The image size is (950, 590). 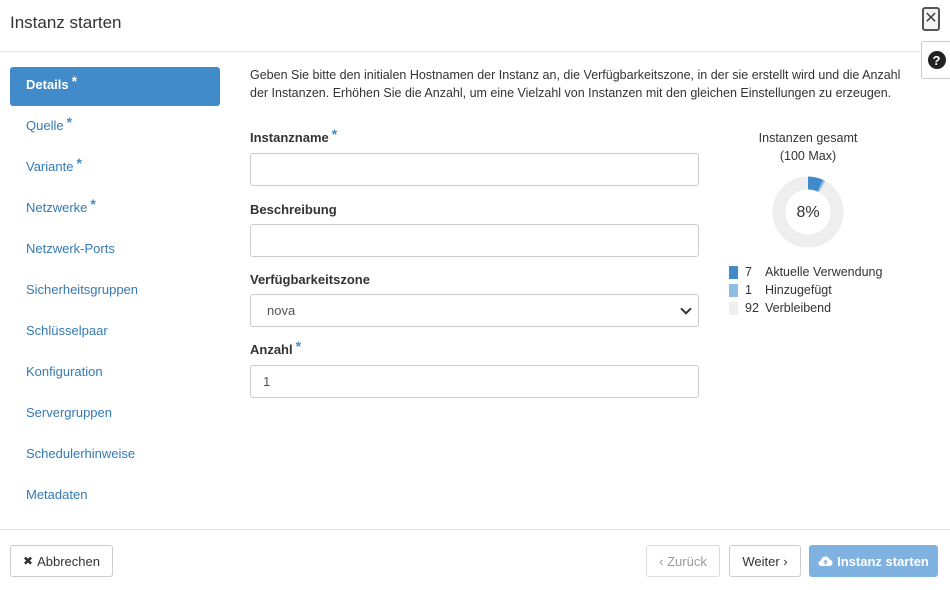 I want to click on instance-name-input, so click(x=474, y=169).